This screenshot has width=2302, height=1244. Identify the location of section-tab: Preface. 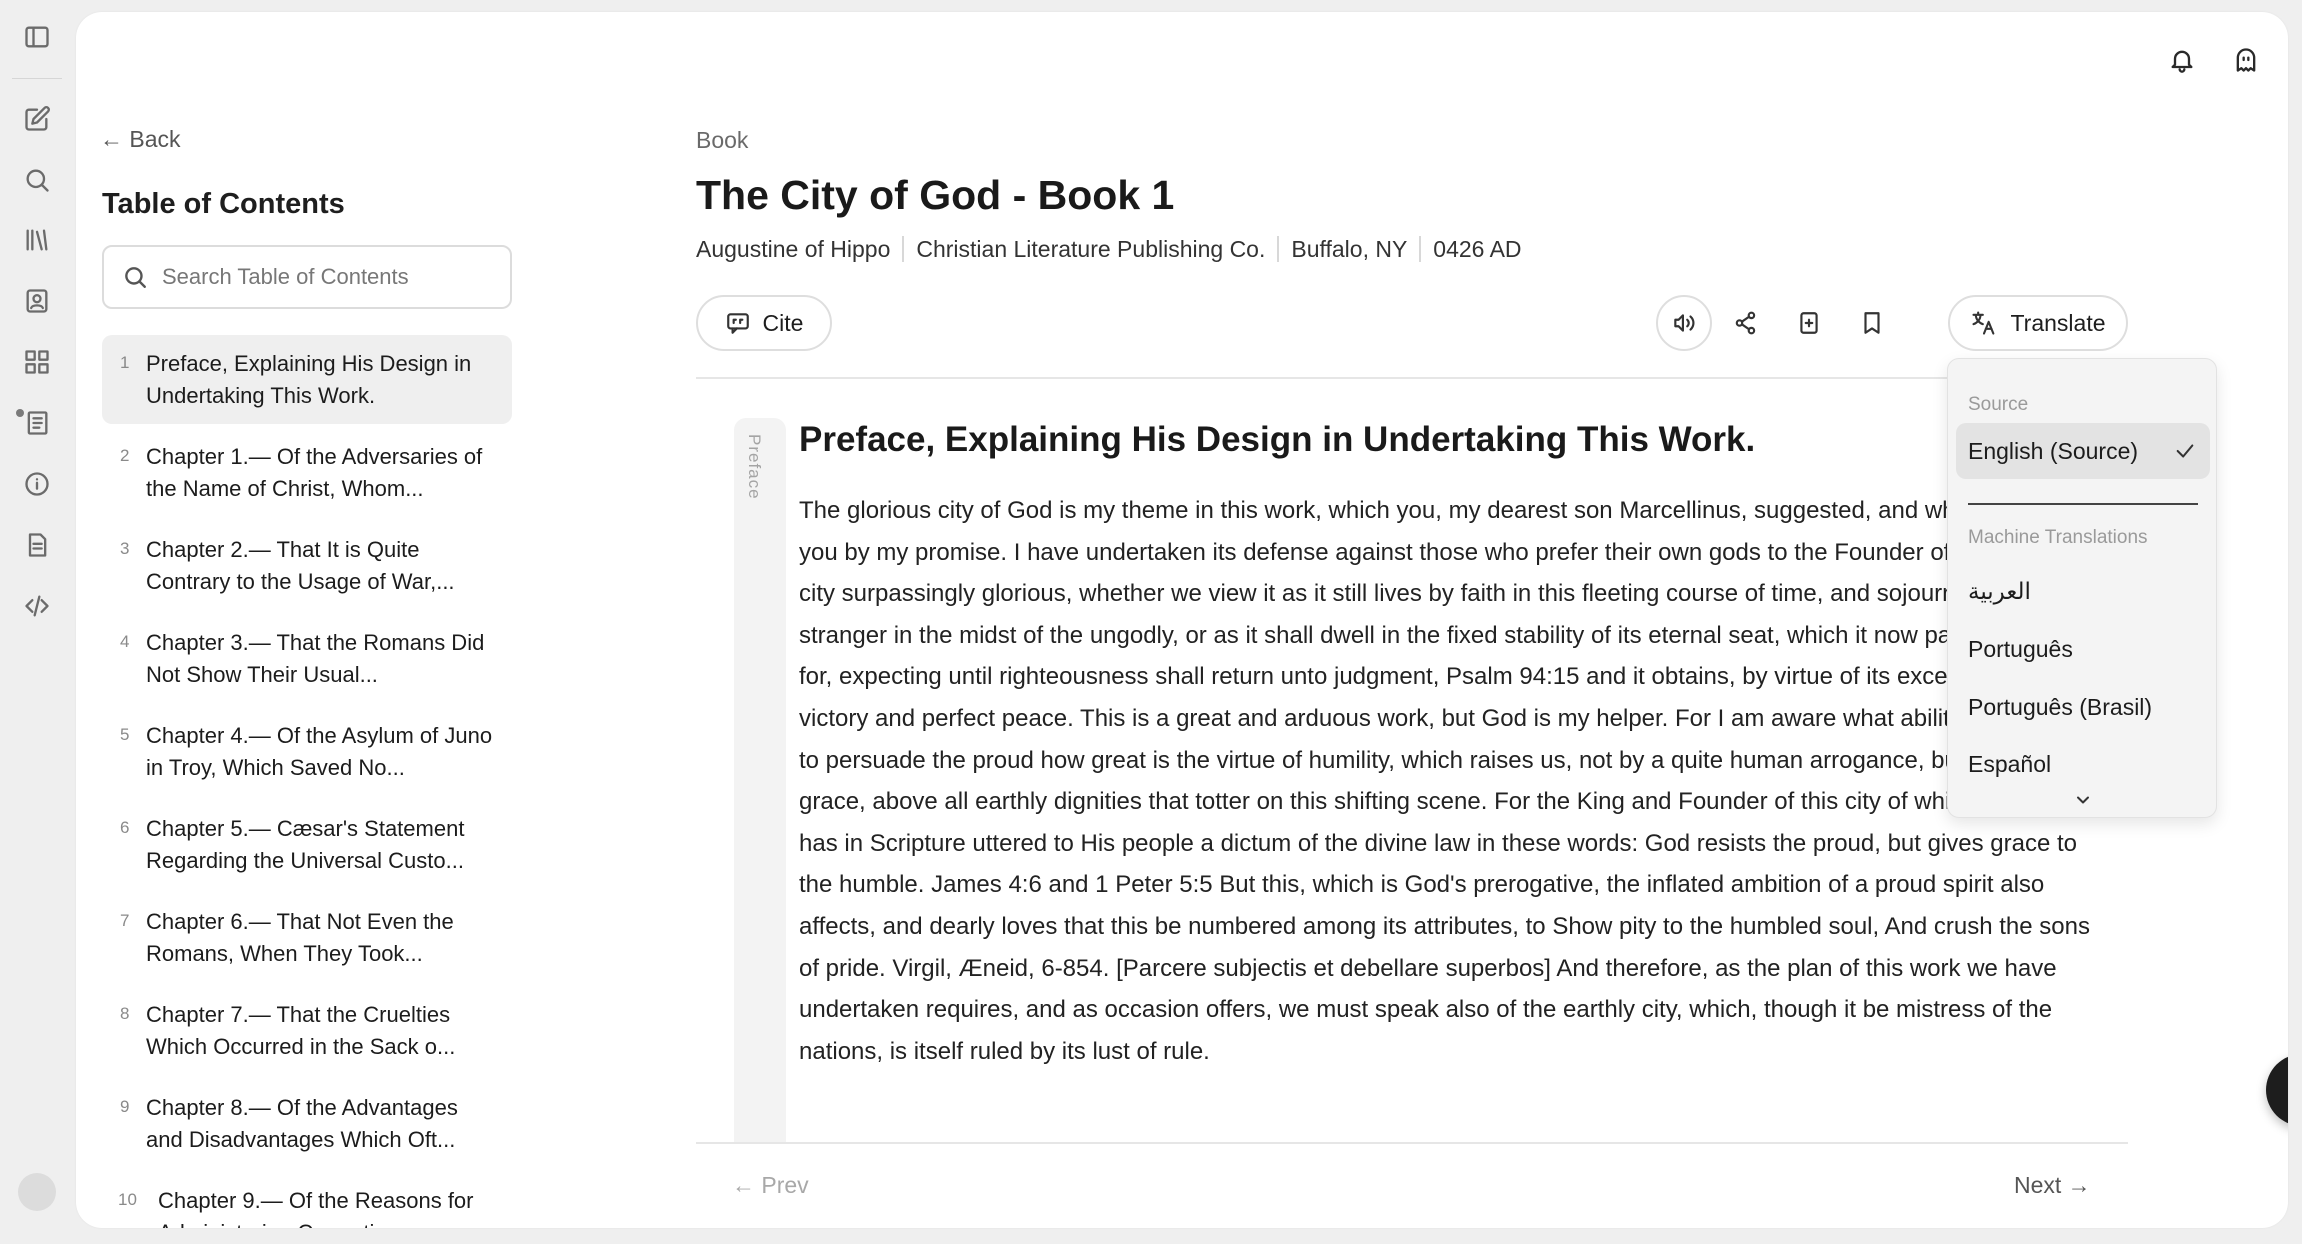
(760, 823).